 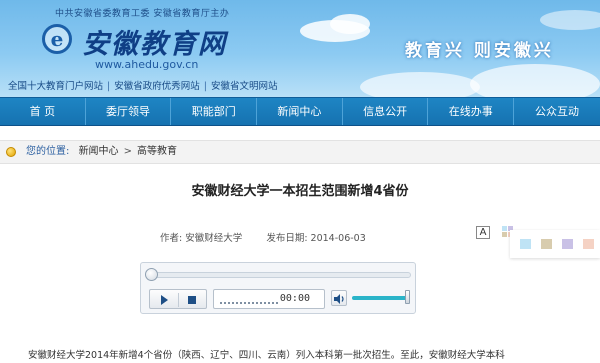 What do you see at coordinates (263, 237) in the screenshot?
I see `article-meta: 作者: 安徽财经大学 发布日期: 2014-06-03` at bounding box center [263, 237].